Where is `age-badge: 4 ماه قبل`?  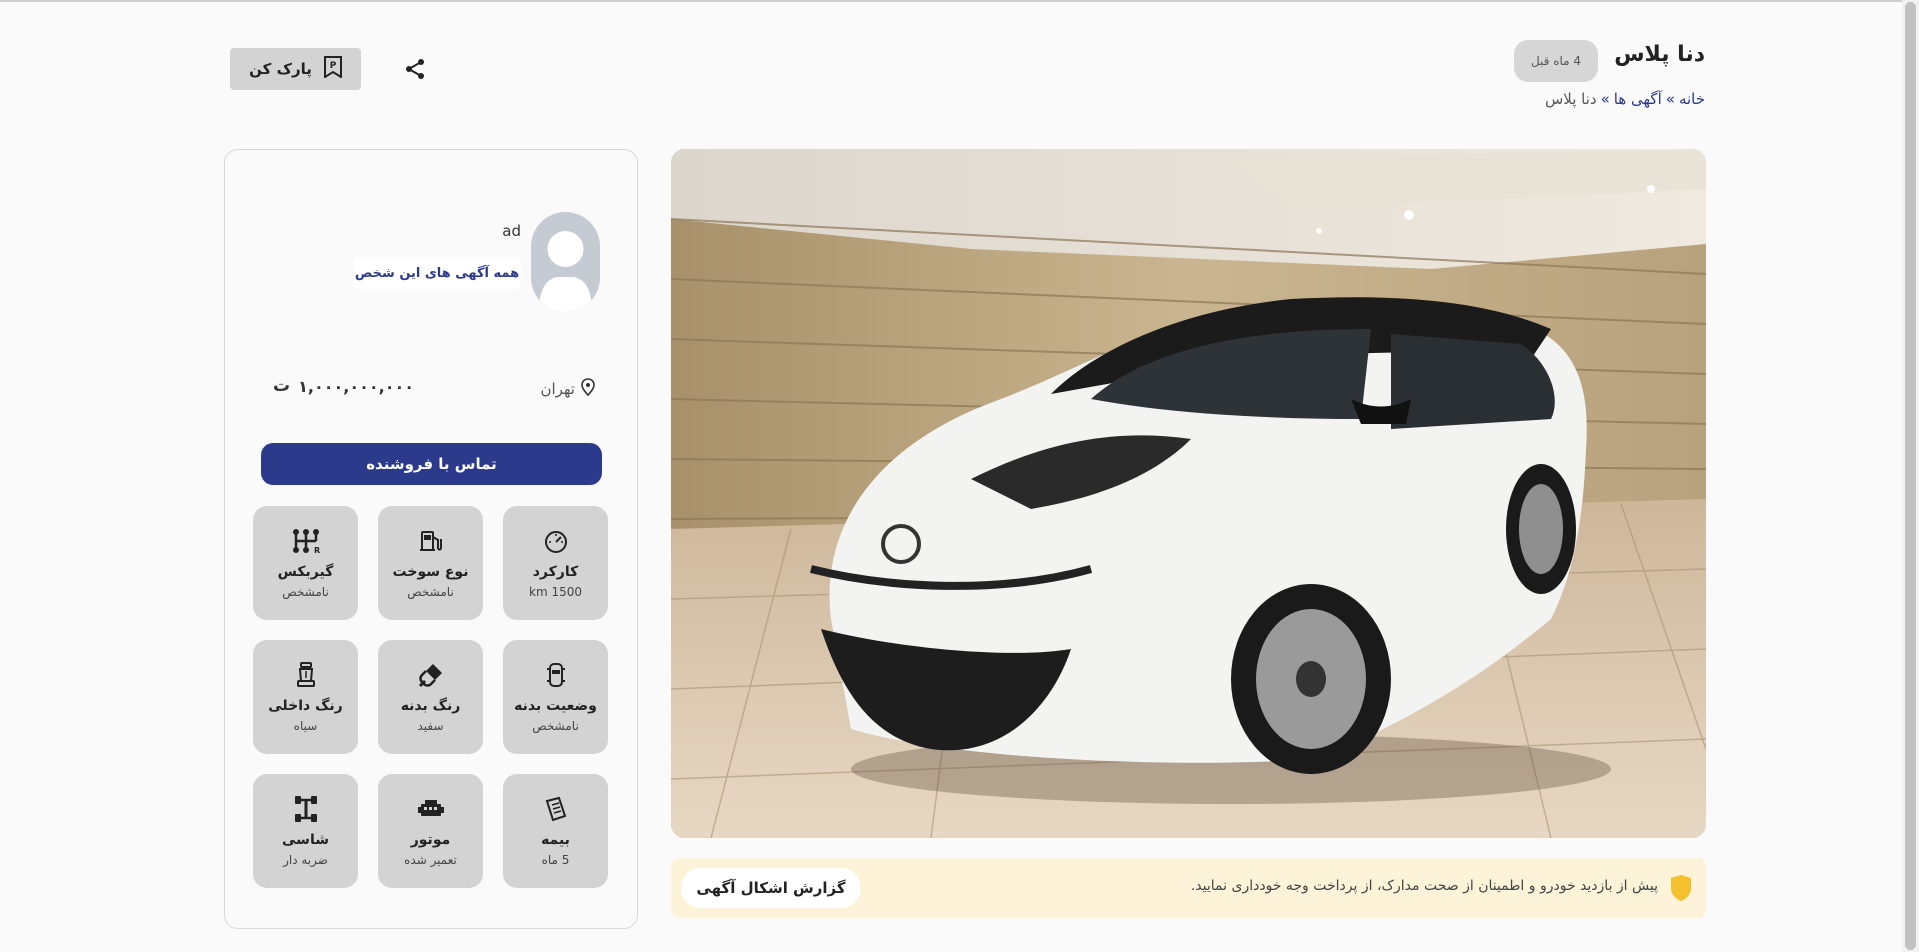 age-badge: 4 ماه قبل is located at coordinates (1556, 61).